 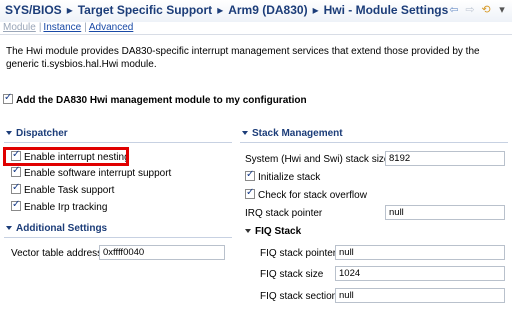 What do you see at coordinates (297, 133) in the screenshot?
I see `stack-management-title: Stack Management` at bounding box center [297, 133].